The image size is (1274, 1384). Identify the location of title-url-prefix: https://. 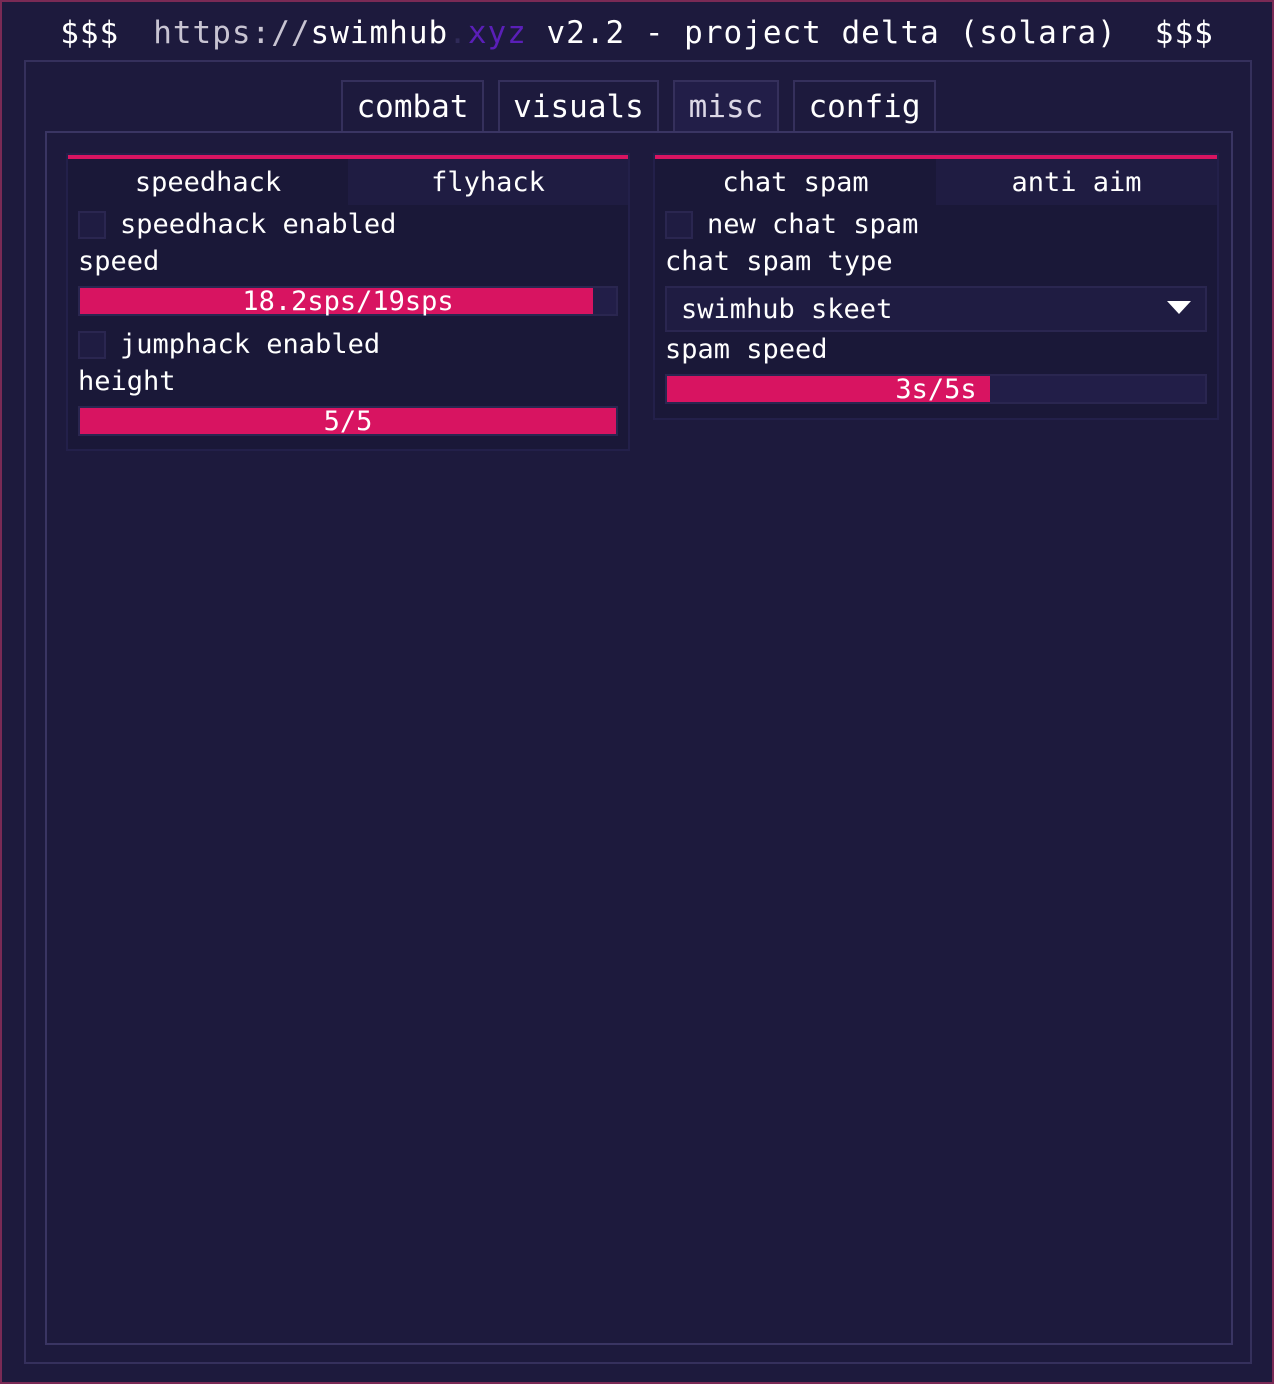
(232, 33).